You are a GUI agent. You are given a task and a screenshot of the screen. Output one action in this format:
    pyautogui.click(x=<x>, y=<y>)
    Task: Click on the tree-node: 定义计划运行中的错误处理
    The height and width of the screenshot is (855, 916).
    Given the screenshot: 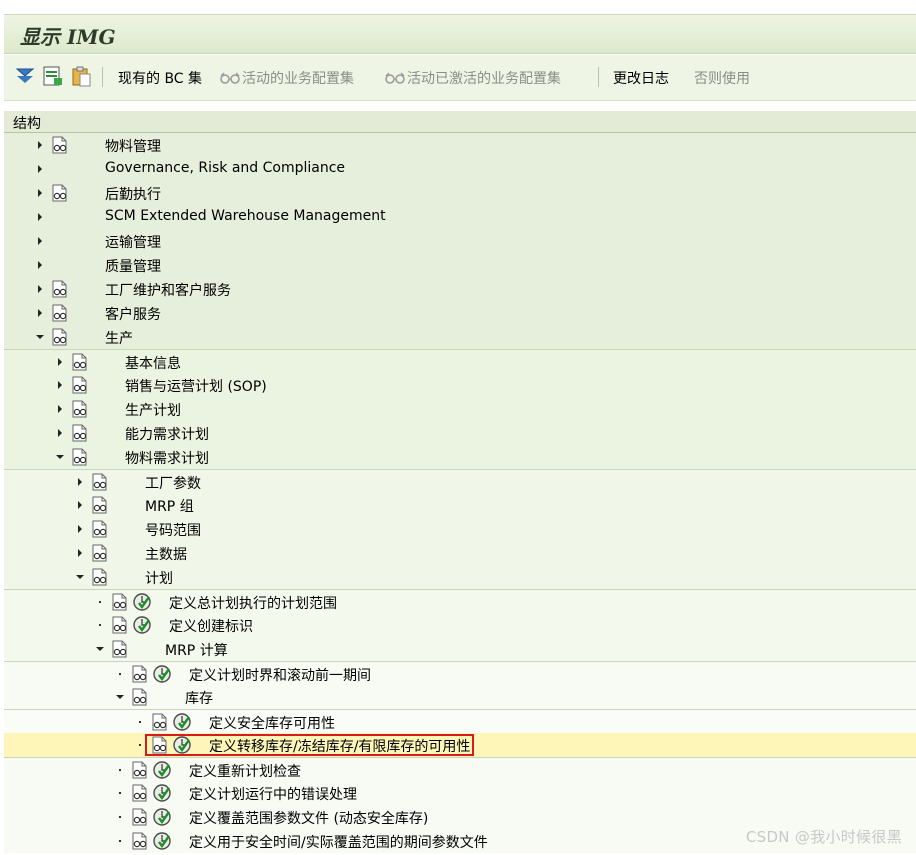 What is the action you would take?
    pyautogui.click(x=460, y=793)
    